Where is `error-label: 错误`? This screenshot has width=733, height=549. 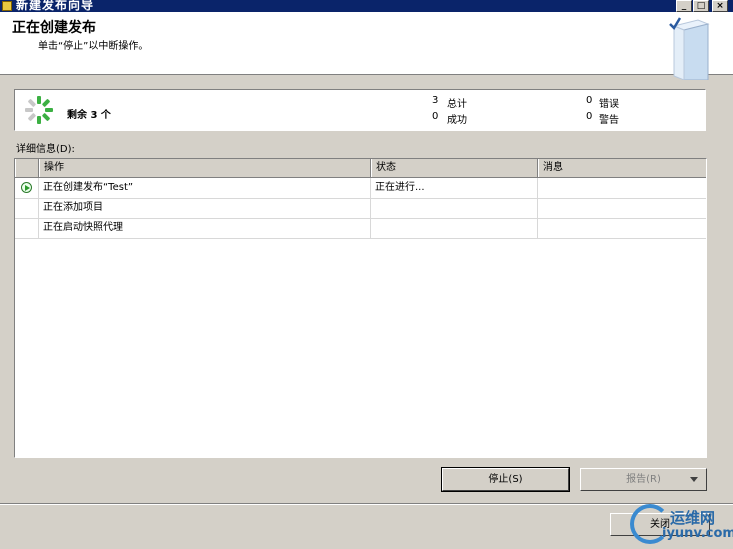 error-label: 错误 is located at coordinates (609, 104).